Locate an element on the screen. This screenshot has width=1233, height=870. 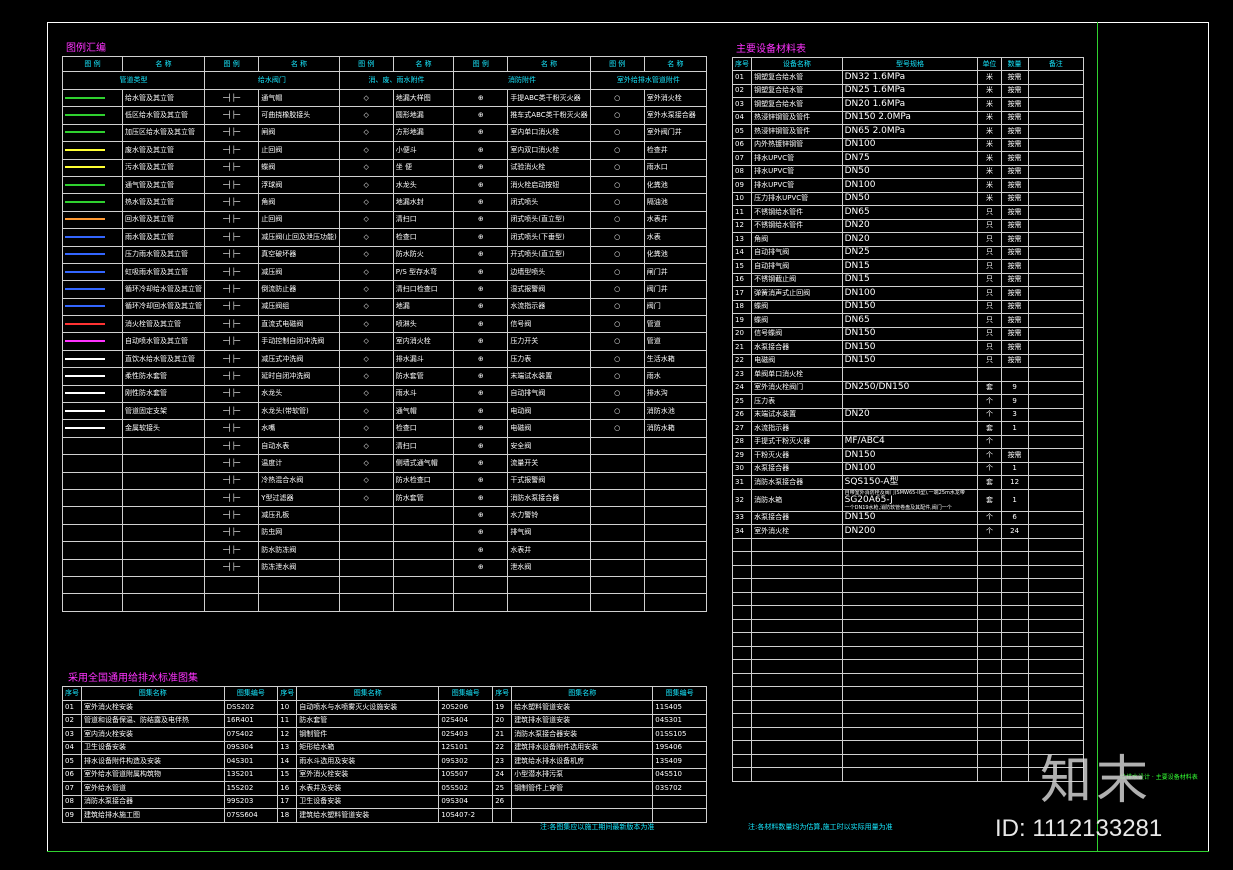
standards-cell: 02 is located at coordinates (72, 720).